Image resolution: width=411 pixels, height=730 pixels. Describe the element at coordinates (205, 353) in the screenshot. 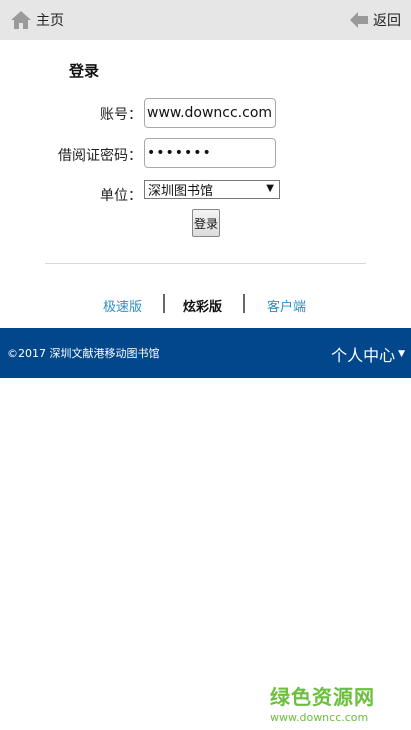

I see `footer-bar: ©2017 深圳文献港移动图书馆 个人中心 ▼` at that location.